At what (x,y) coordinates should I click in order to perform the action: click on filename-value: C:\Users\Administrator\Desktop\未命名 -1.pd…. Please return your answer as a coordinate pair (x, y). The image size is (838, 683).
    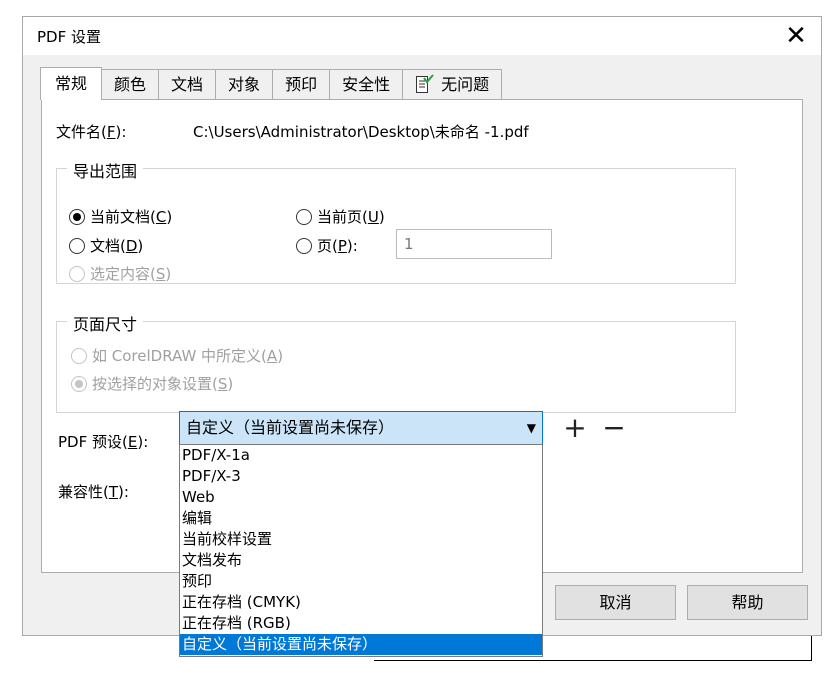
    Looking at the image, I should click on (361, 132).